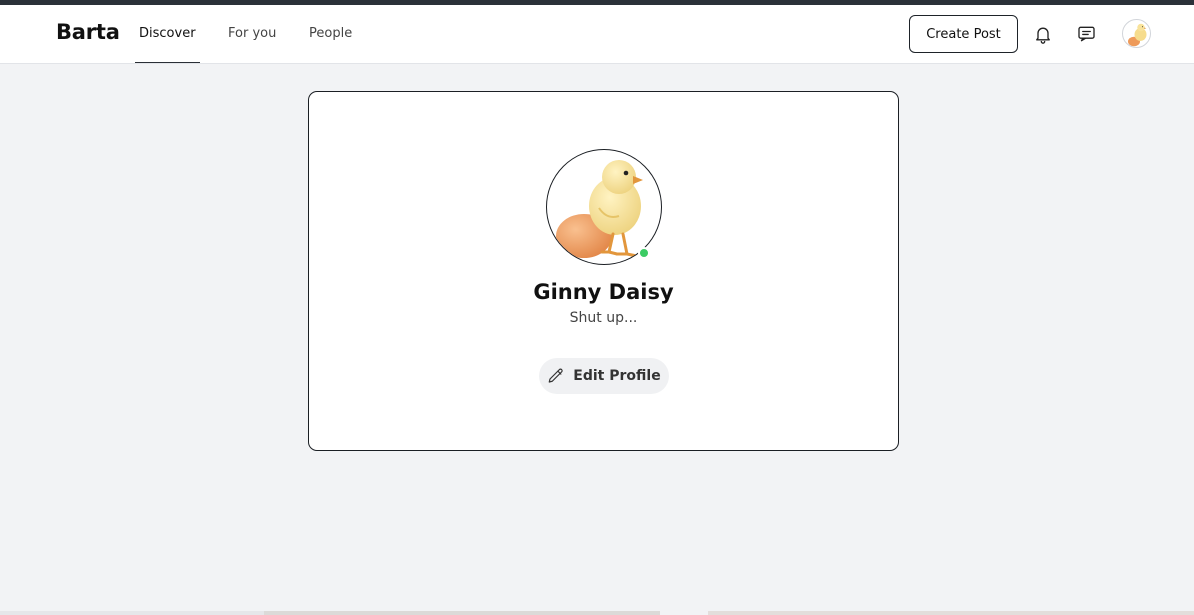 The image size is (1194, 615). I want to click on create-post-button: Create Post, so click(963, 34).